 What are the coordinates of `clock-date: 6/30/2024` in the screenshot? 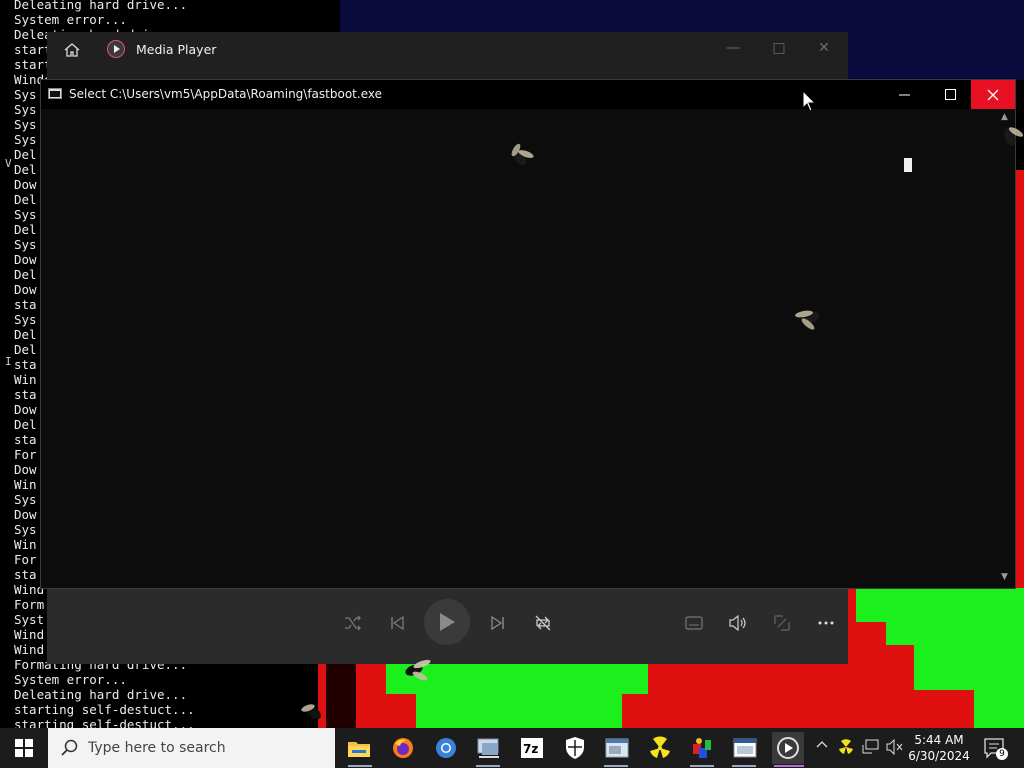 It's located at (939, 756).